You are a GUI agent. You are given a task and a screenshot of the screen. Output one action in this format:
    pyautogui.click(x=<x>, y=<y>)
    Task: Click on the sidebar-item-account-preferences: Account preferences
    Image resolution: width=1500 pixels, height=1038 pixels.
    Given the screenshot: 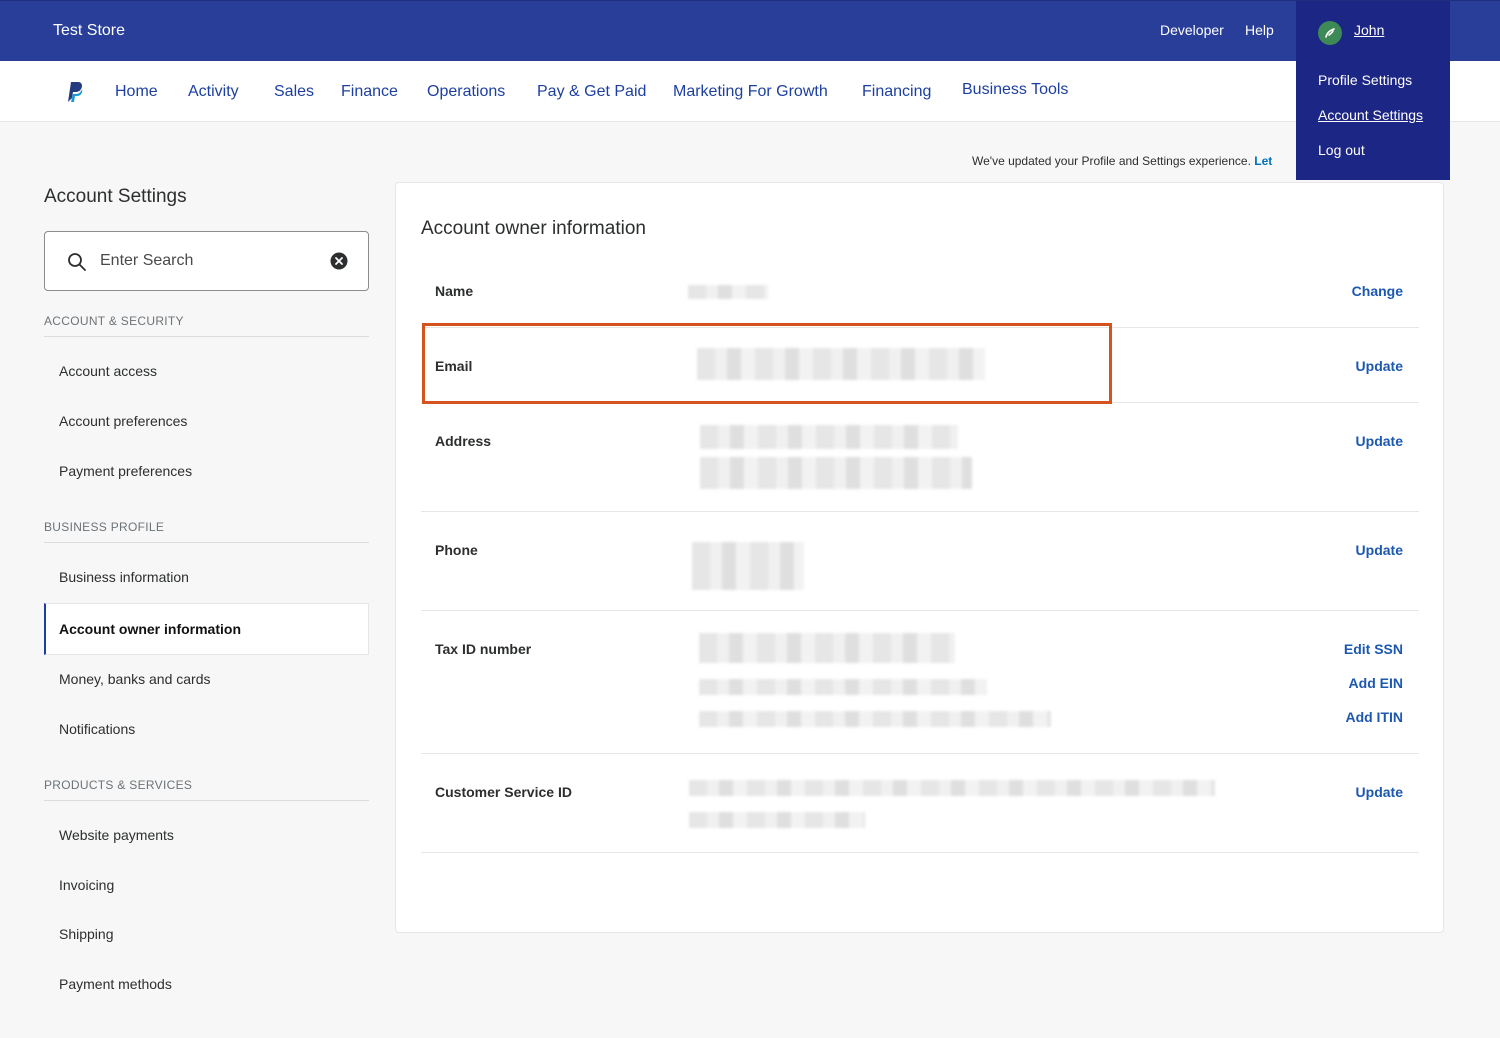 What is the action you would take?
    pyautogui.click(x=206, y=421)
    